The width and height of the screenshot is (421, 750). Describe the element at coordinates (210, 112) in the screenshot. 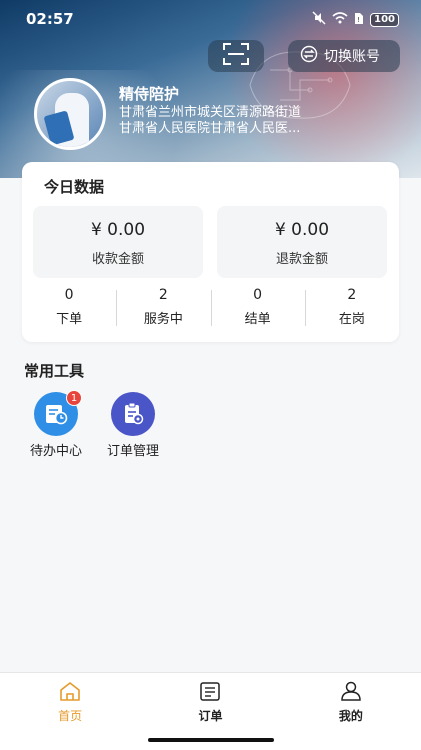

I see `org-address: 甘肃省兰州市城关区清源路街道` at that location.